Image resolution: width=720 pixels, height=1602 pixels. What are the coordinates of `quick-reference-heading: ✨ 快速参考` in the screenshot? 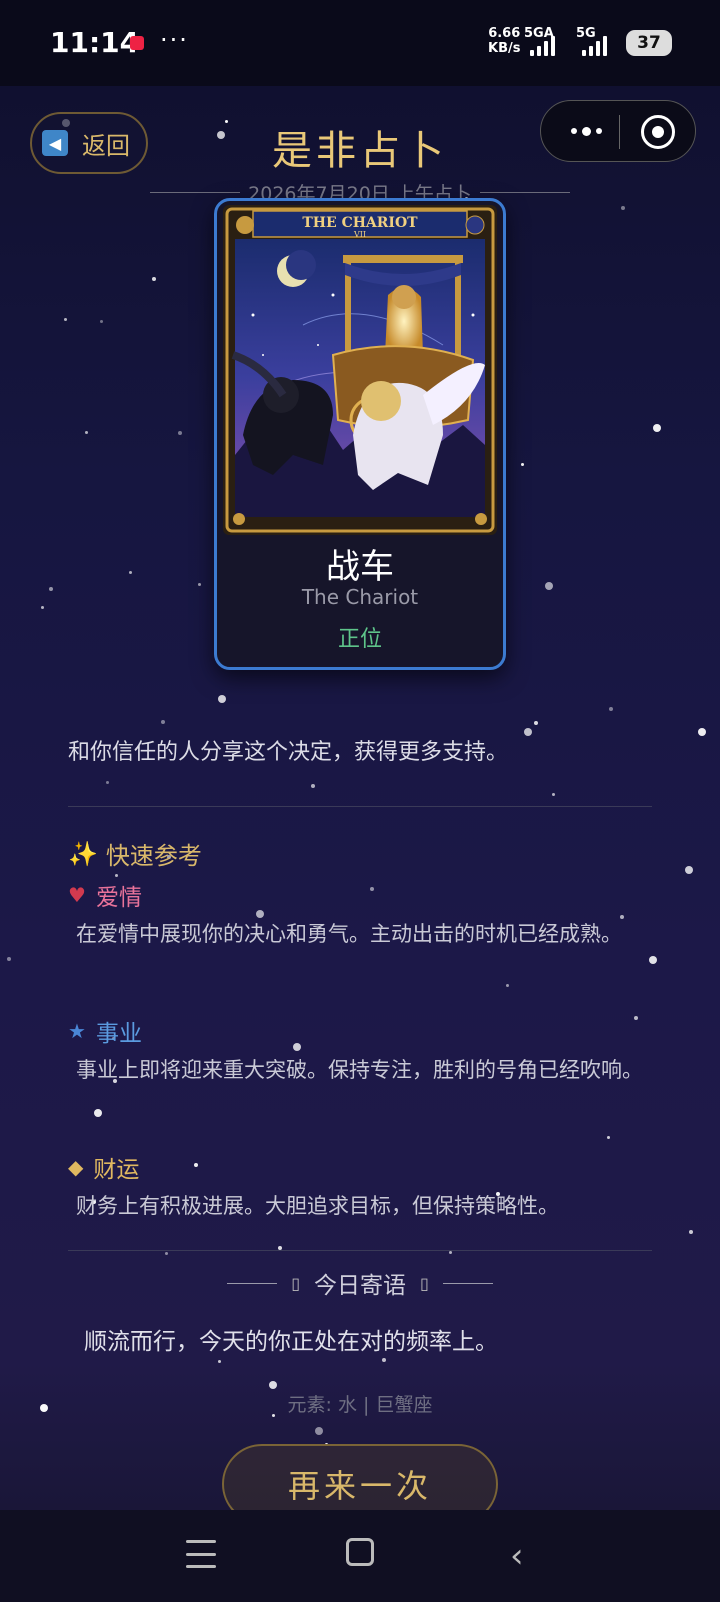 It's located at (135, 853).